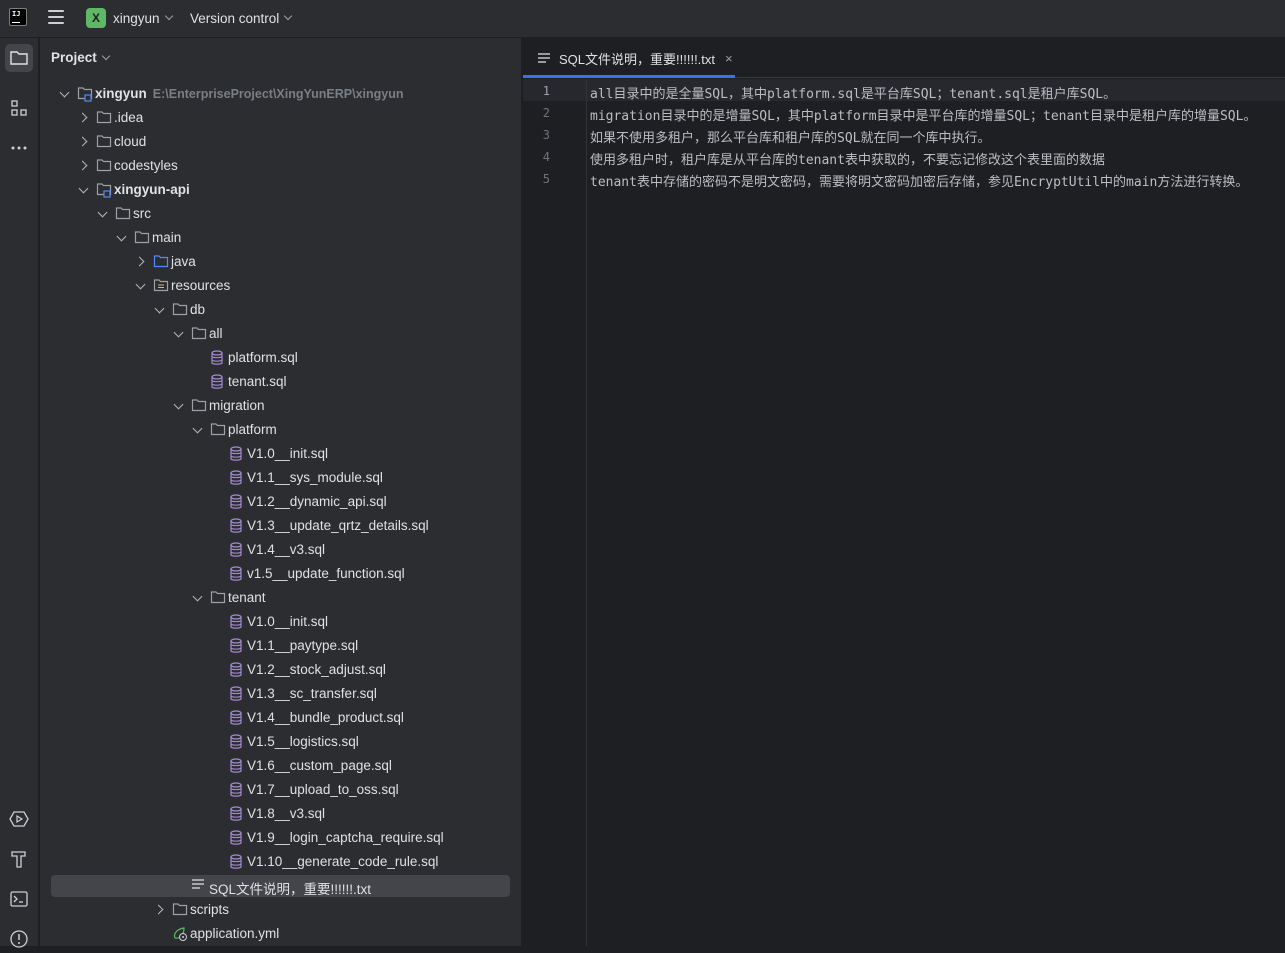  I want to click on tree-item-label: java, so click(183, 261).